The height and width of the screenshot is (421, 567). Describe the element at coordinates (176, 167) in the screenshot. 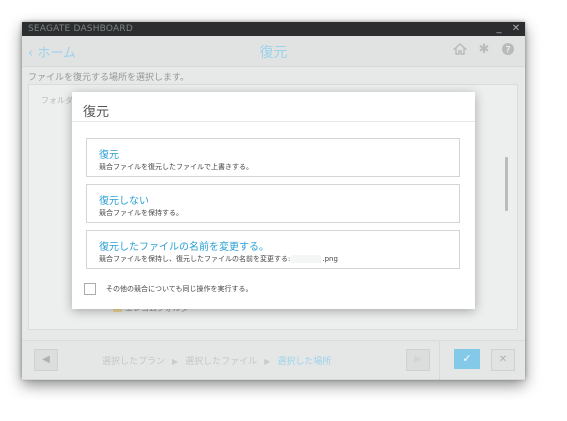

I see `option-restore-desc: 競合ファイルを復元したファイルで上書きする。` at that location.